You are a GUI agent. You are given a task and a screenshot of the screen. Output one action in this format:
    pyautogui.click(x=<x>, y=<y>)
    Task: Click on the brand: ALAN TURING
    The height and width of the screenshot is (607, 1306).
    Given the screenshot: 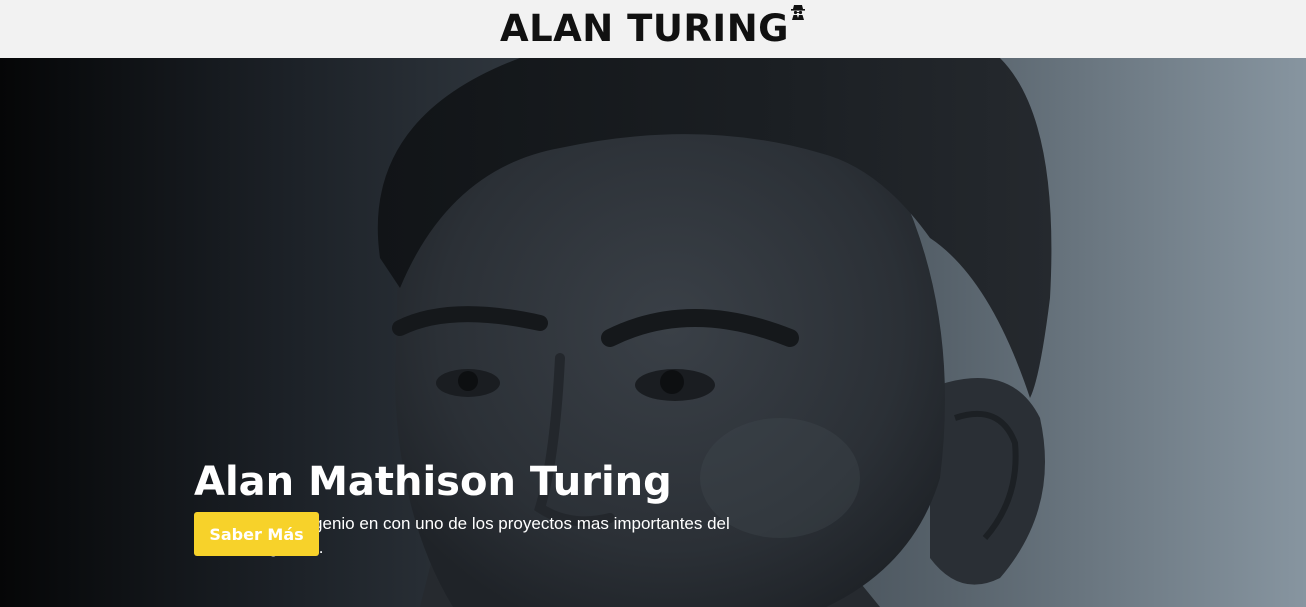 What is the action you would take?
    pyautogui.click(x=653, y=29)
    